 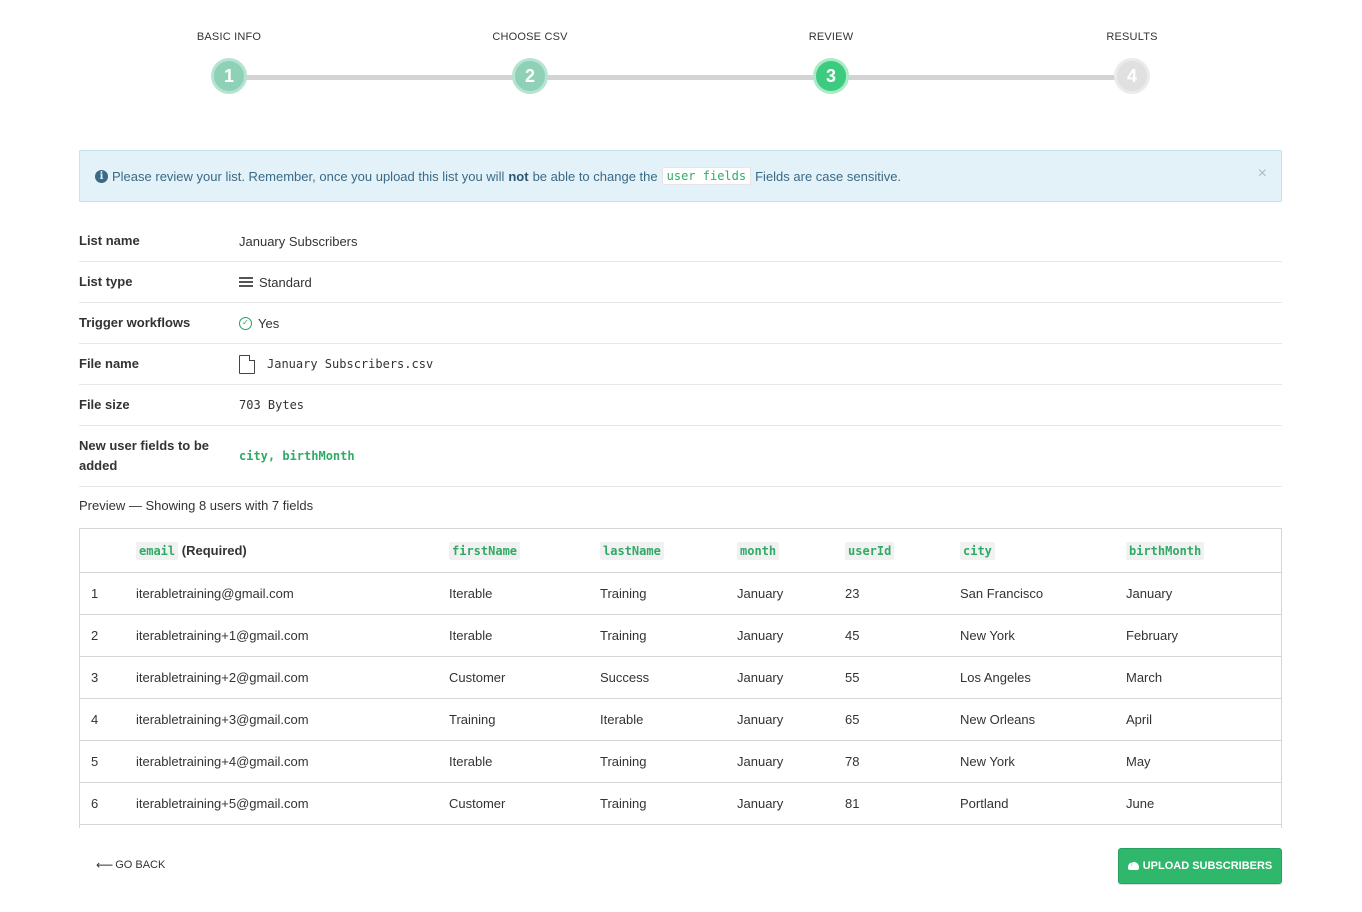 I want to click on detail-row-file-name: File name January Subscribers.csv, so click(x=680, y=364).